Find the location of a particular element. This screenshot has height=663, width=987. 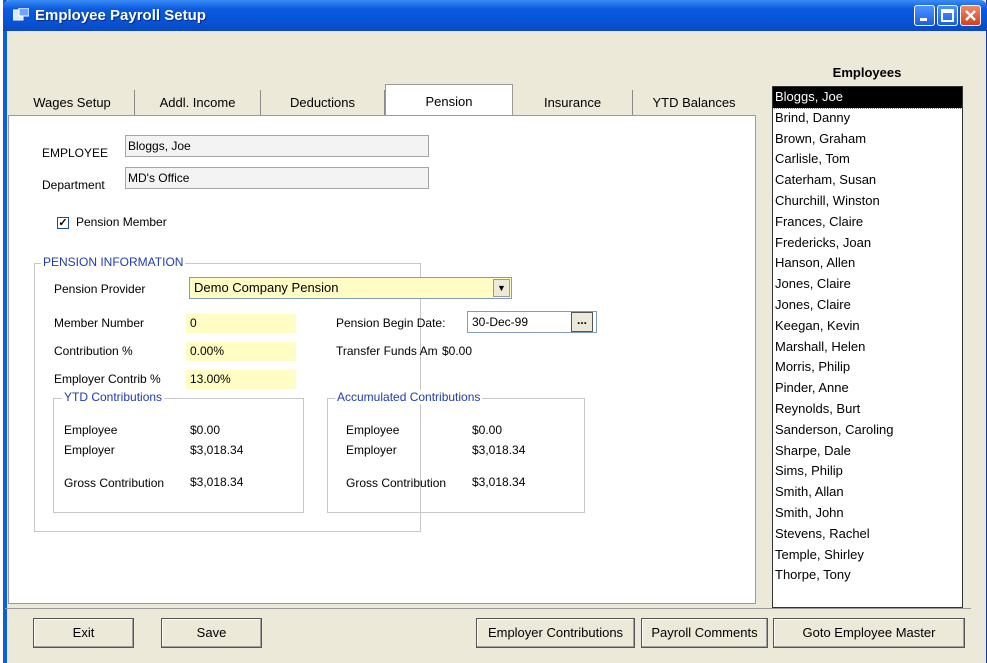

employee-list-item: Sims, Philip is located at coordinates (867, 471).